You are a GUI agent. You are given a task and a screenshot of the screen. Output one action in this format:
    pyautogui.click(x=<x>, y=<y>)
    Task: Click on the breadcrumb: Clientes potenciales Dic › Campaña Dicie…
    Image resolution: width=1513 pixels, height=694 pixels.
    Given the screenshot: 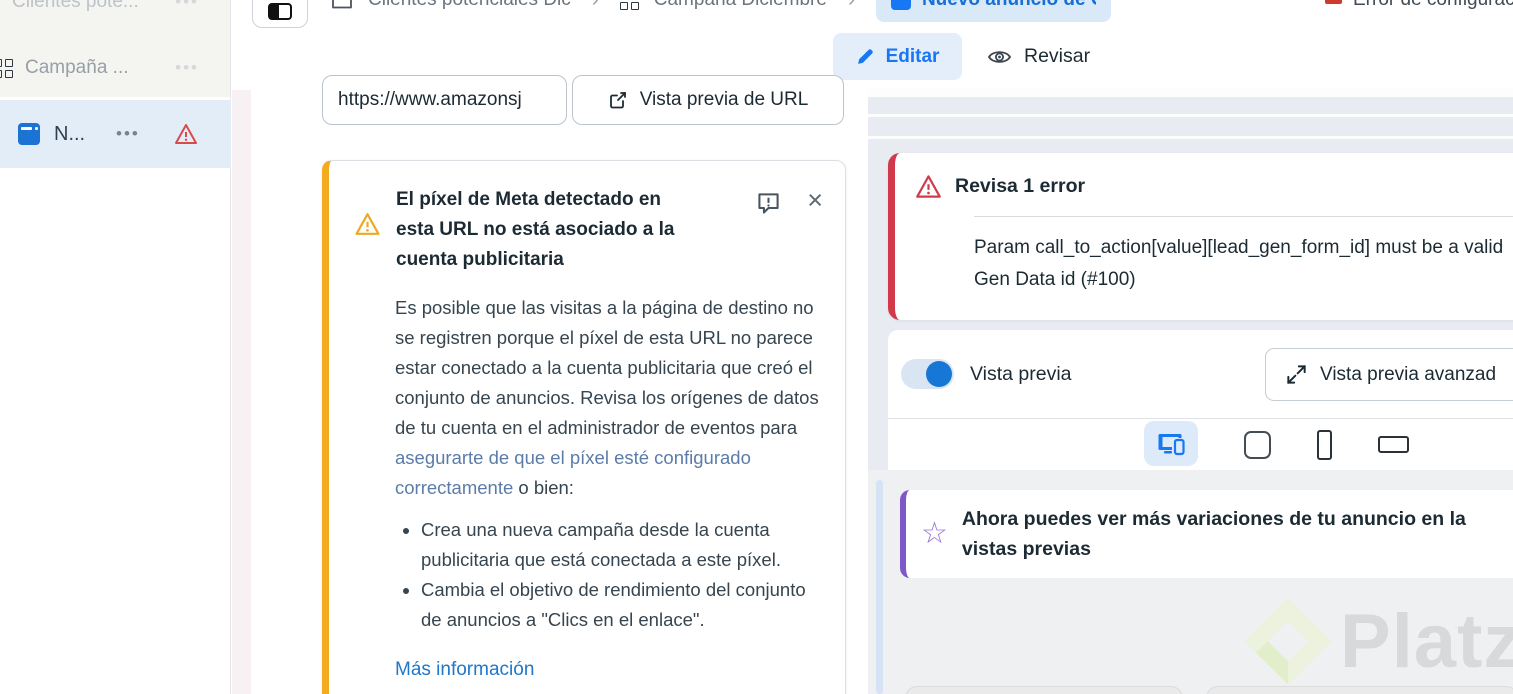 What is the action you would take?
    pyautogui.click(x=721, y=11)
    